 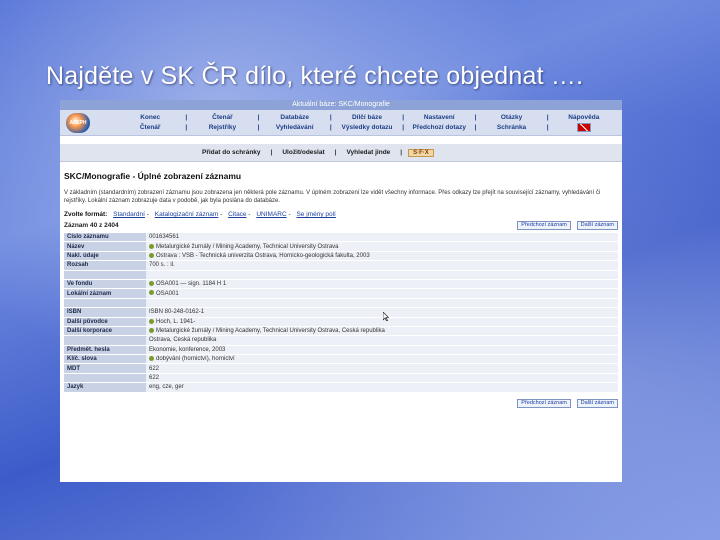 What do you see at coordinates (382, 350) in the screenshot?
I see `record-field-value: Ekonomie, konference, 2003` at bounding box center [382, 350].